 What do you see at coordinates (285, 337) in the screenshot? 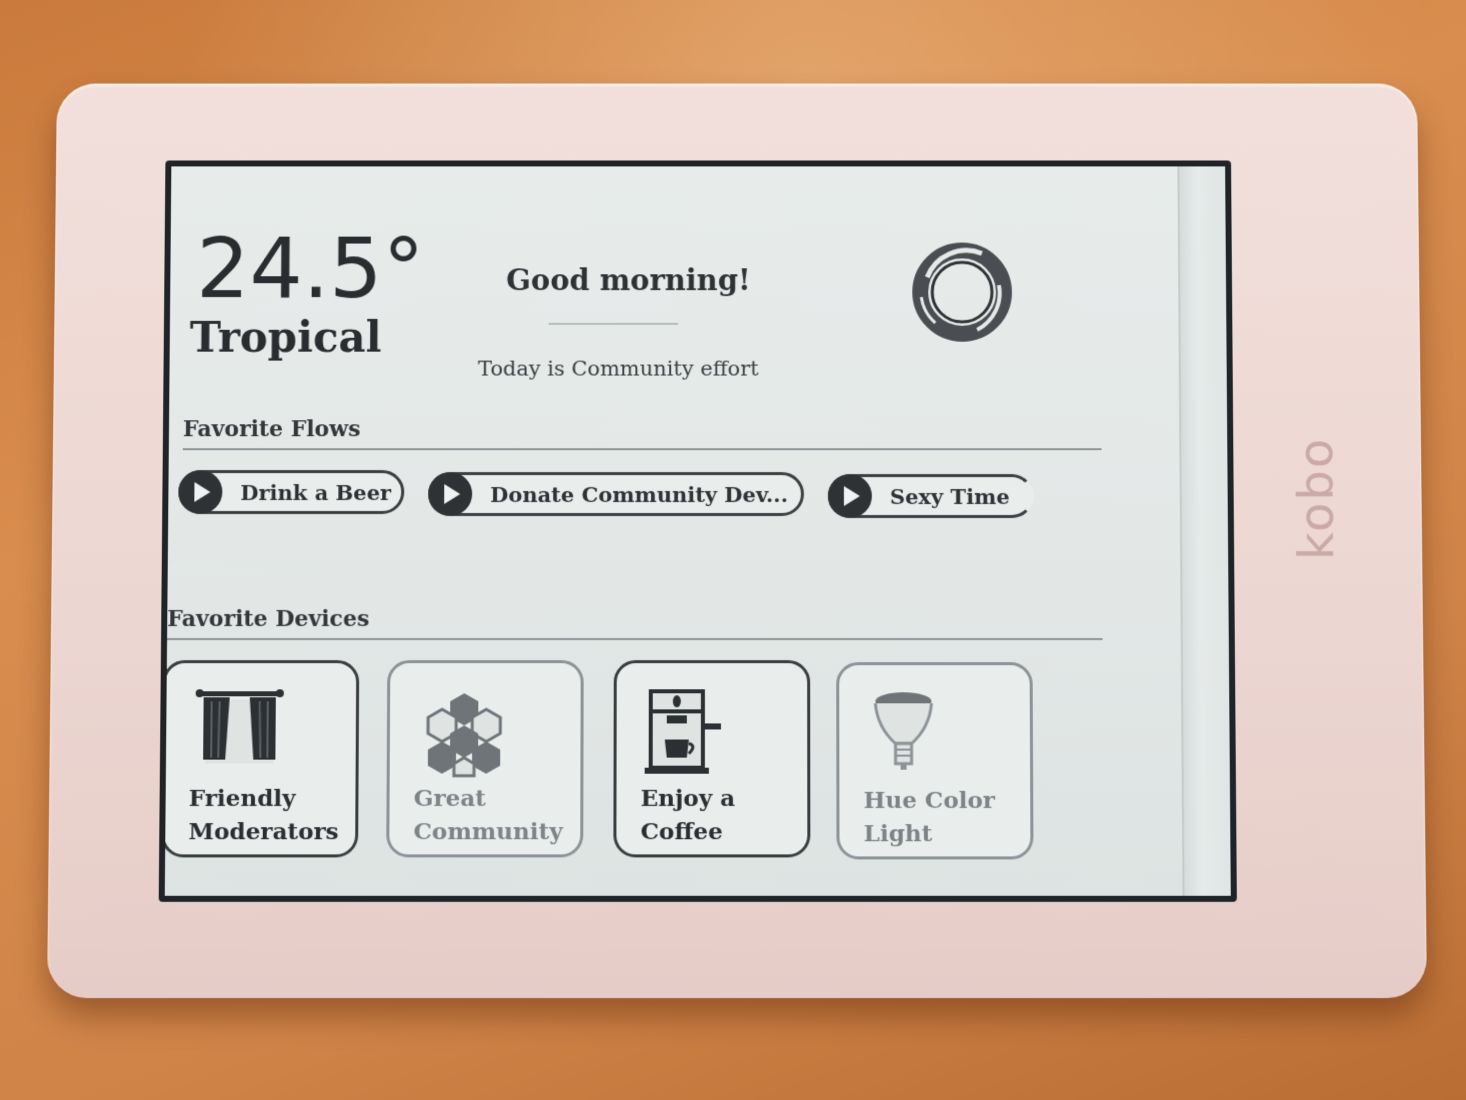
I see `climate-label: Tropical` at bounding box center [285, 337].